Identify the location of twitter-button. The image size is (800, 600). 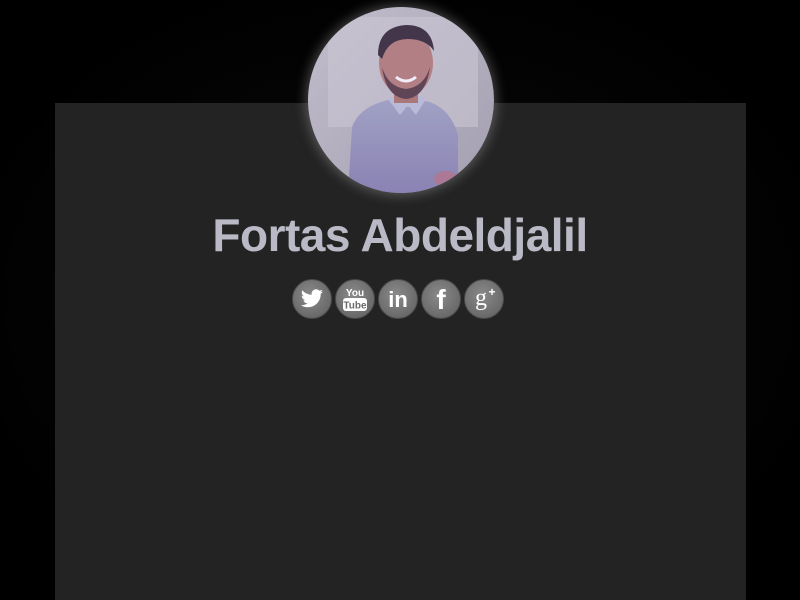
(312, 299).